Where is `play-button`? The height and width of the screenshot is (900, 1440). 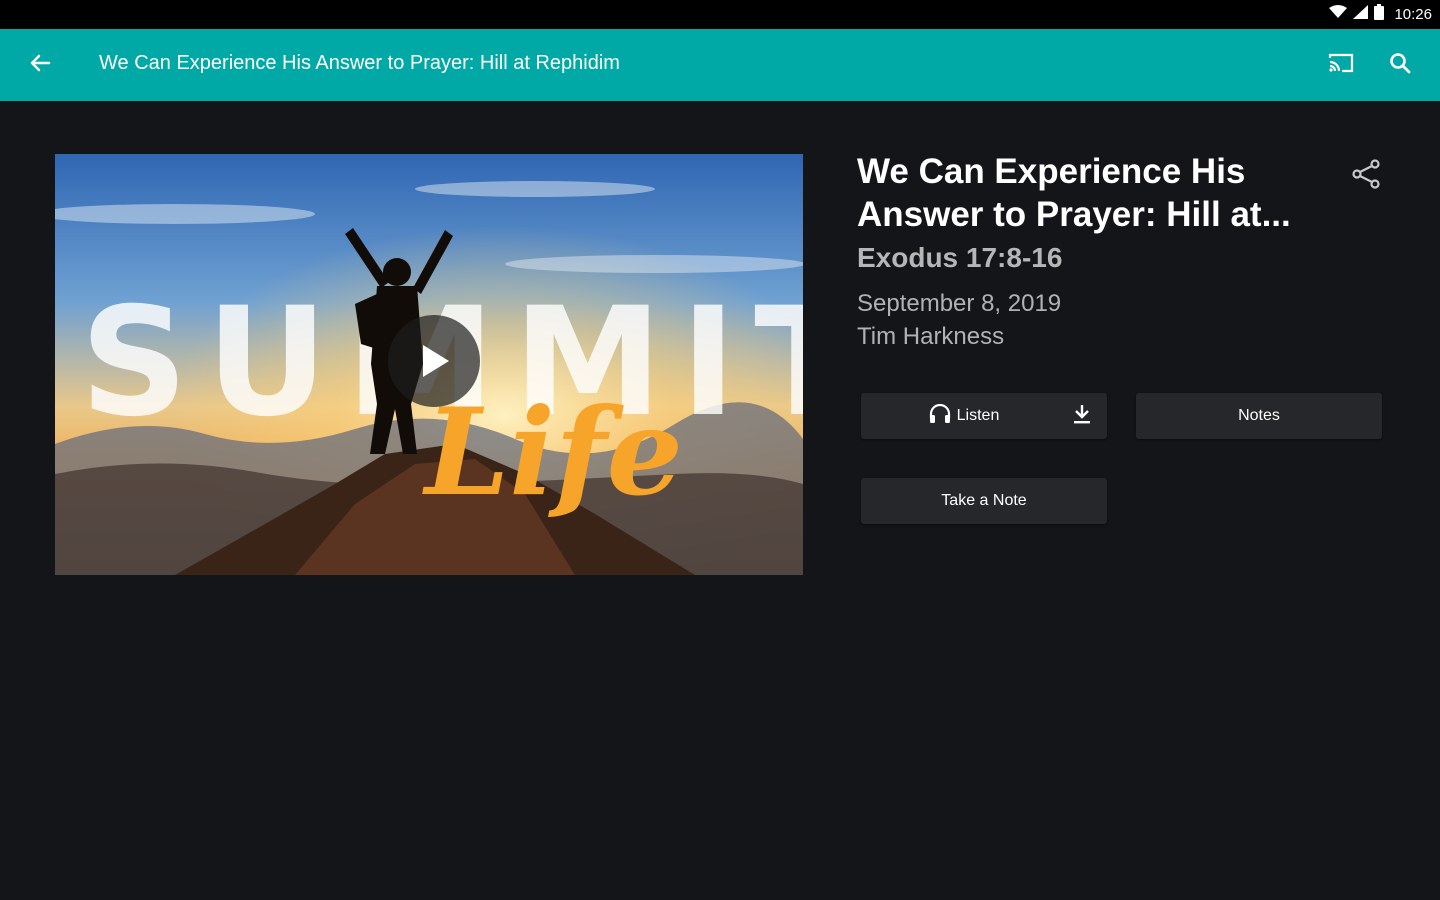 play-button is located at coordinates (434, 361).